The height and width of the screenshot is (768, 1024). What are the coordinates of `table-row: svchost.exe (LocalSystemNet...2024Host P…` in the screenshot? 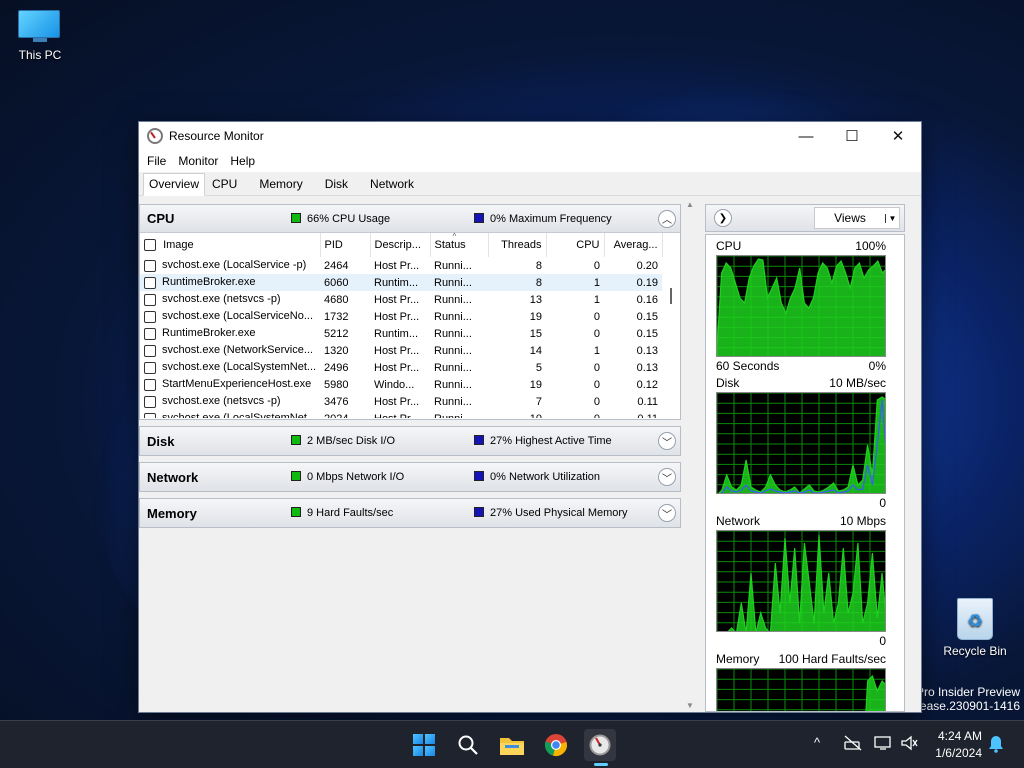 It's located at (401, 414).